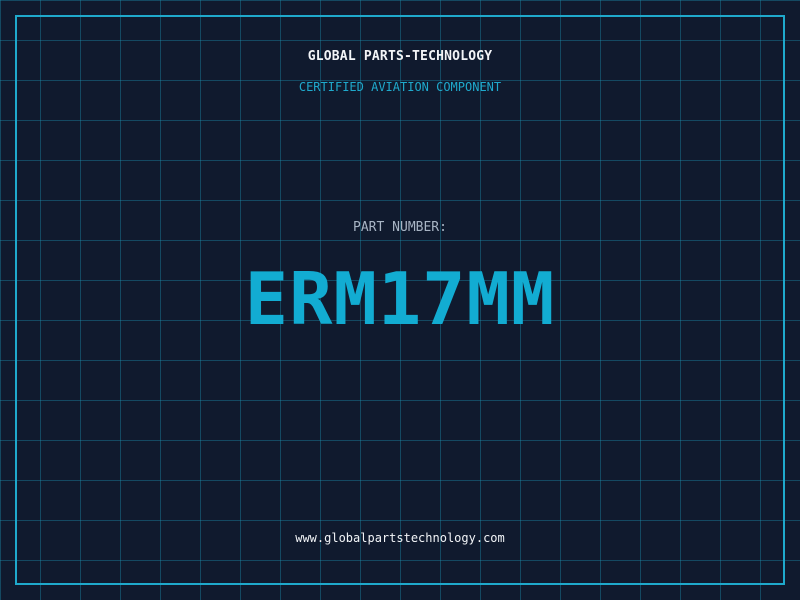 This screenshot has height=600, width=800. I want to click on part-number-label: PART NUMBER:, so click(400, 227).